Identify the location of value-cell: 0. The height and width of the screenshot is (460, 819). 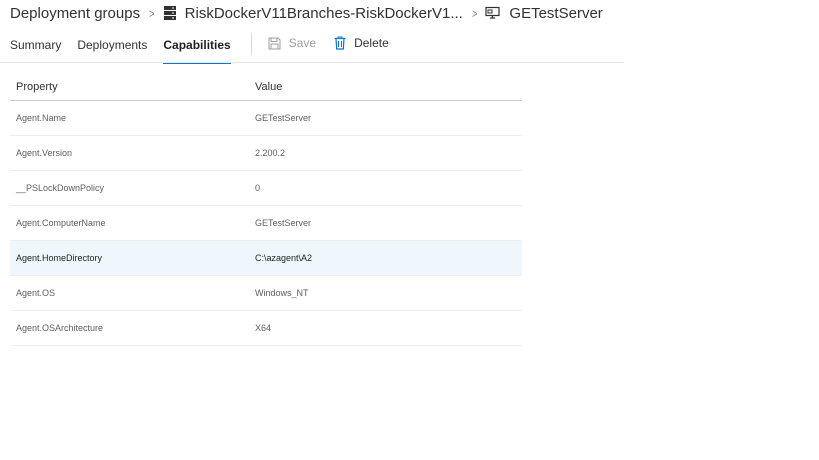
(258, 188).